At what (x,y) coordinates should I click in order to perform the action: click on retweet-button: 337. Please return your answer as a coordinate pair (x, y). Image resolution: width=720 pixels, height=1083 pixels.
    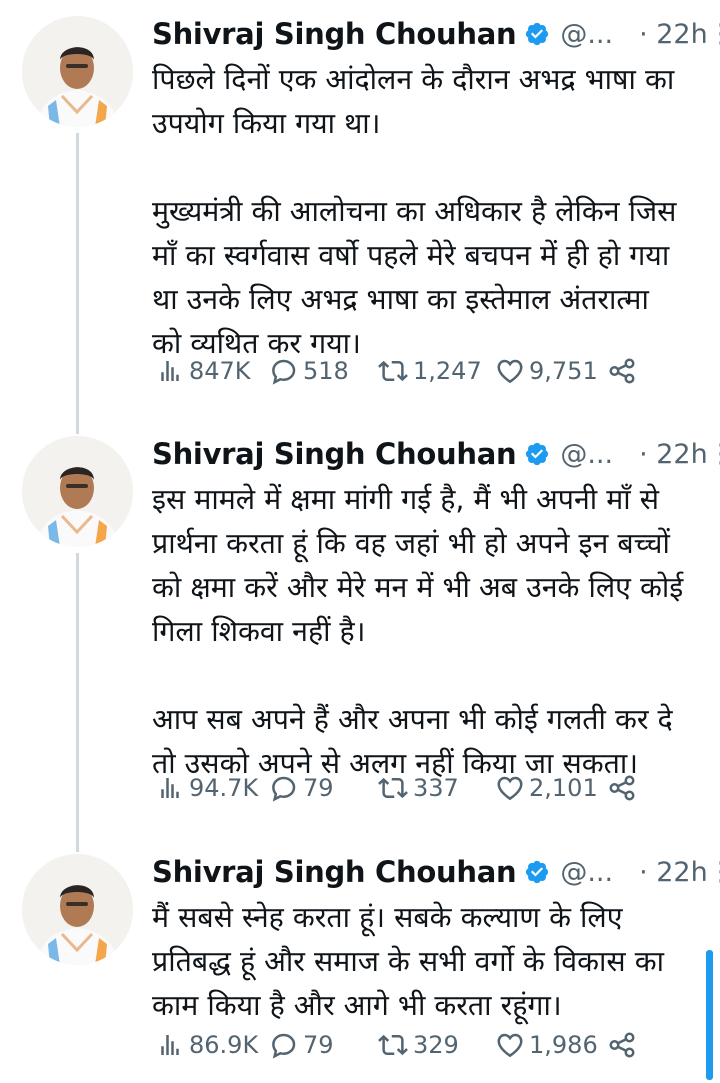
    Looking at the image, I should click on (436, 788).